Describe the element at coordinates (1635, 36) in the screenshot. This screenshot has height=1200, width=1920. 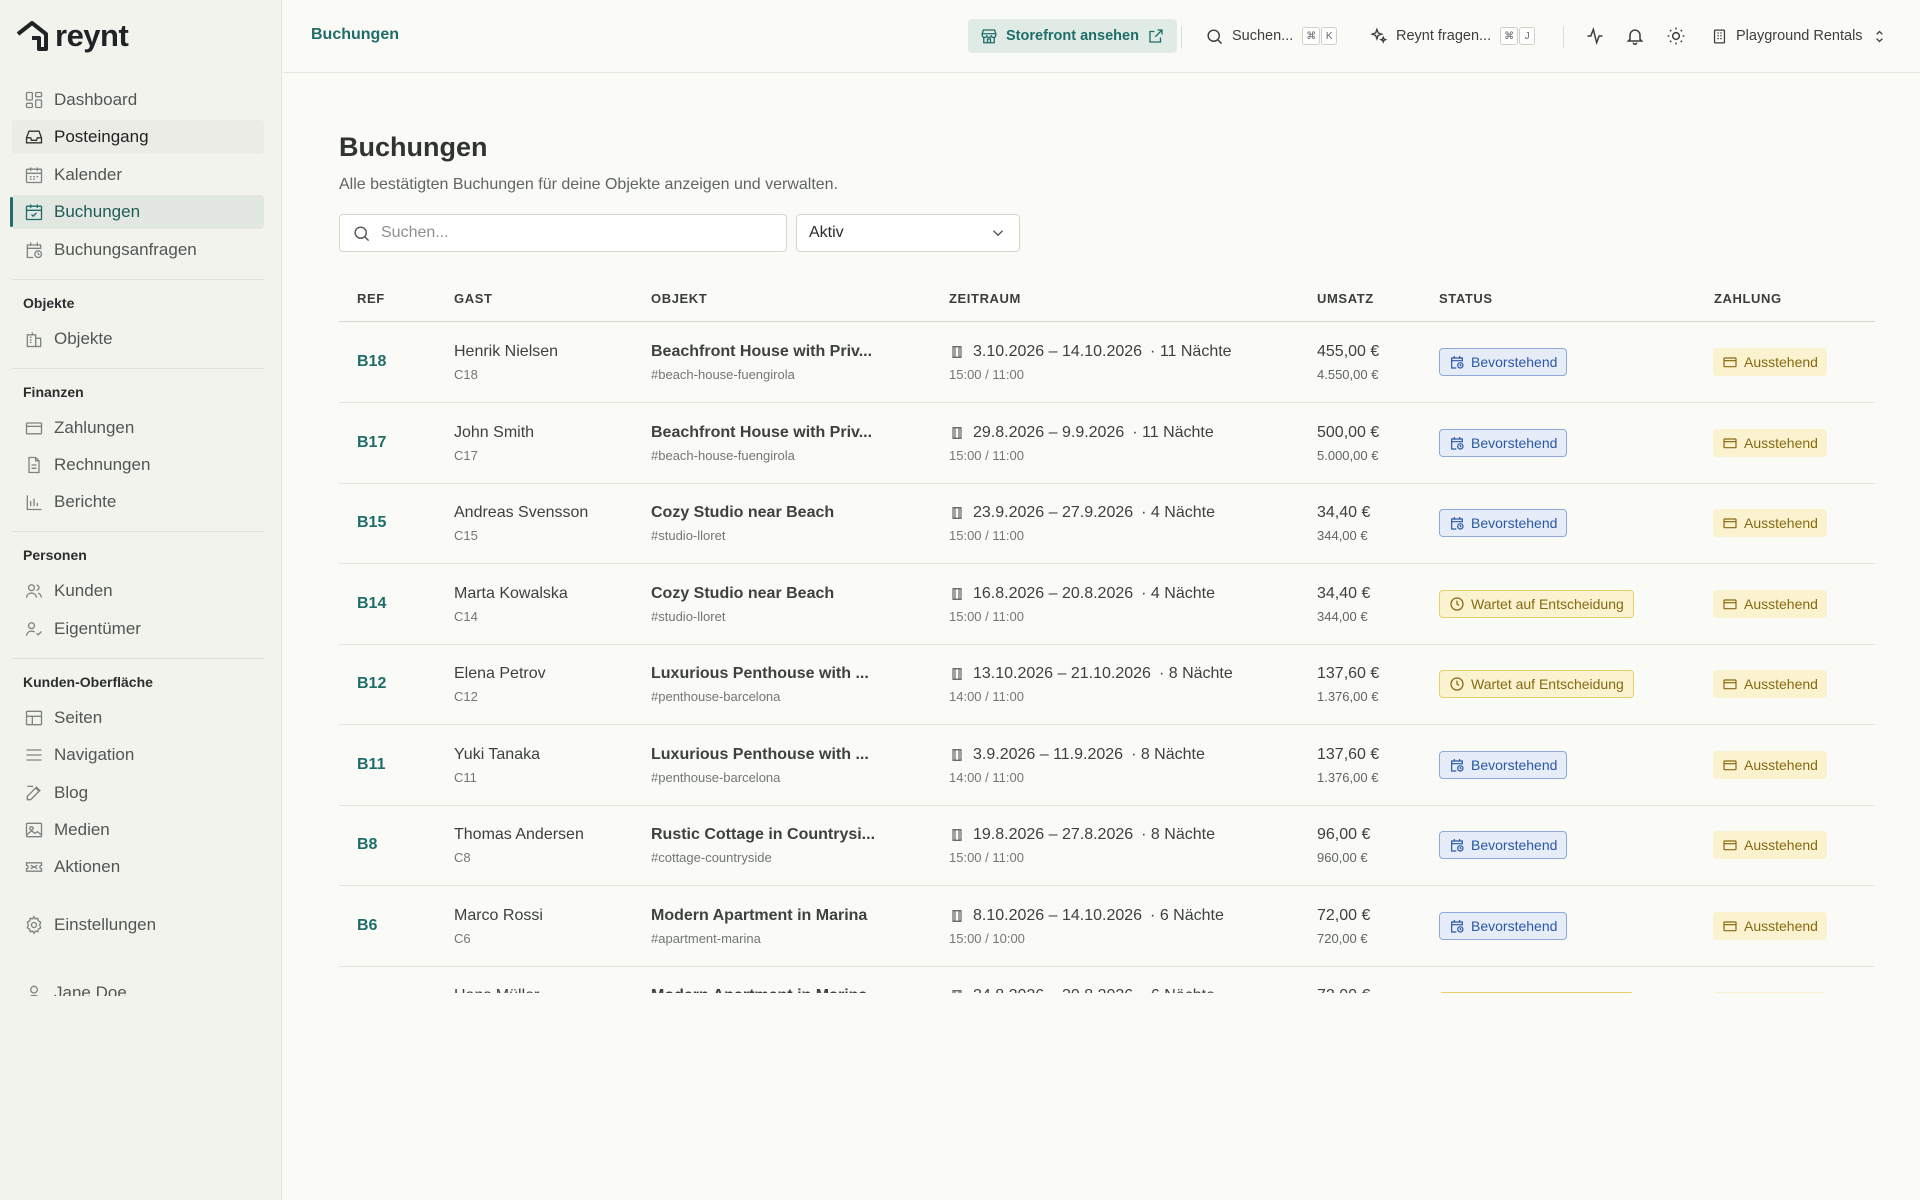
I see `bell-icon` at that location.